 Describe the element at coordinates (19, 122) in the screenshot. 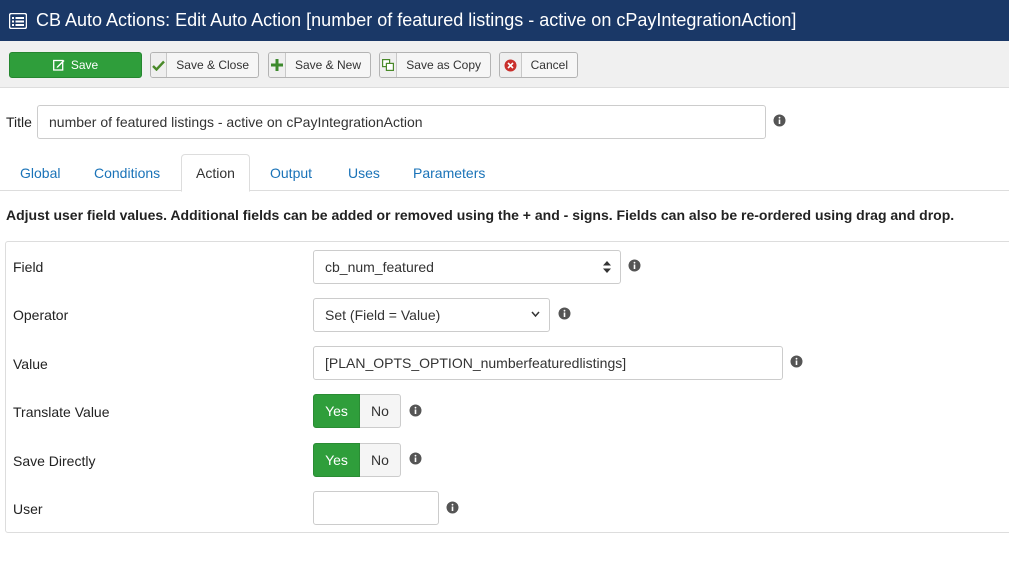

I see `title-label: Title` at that location.